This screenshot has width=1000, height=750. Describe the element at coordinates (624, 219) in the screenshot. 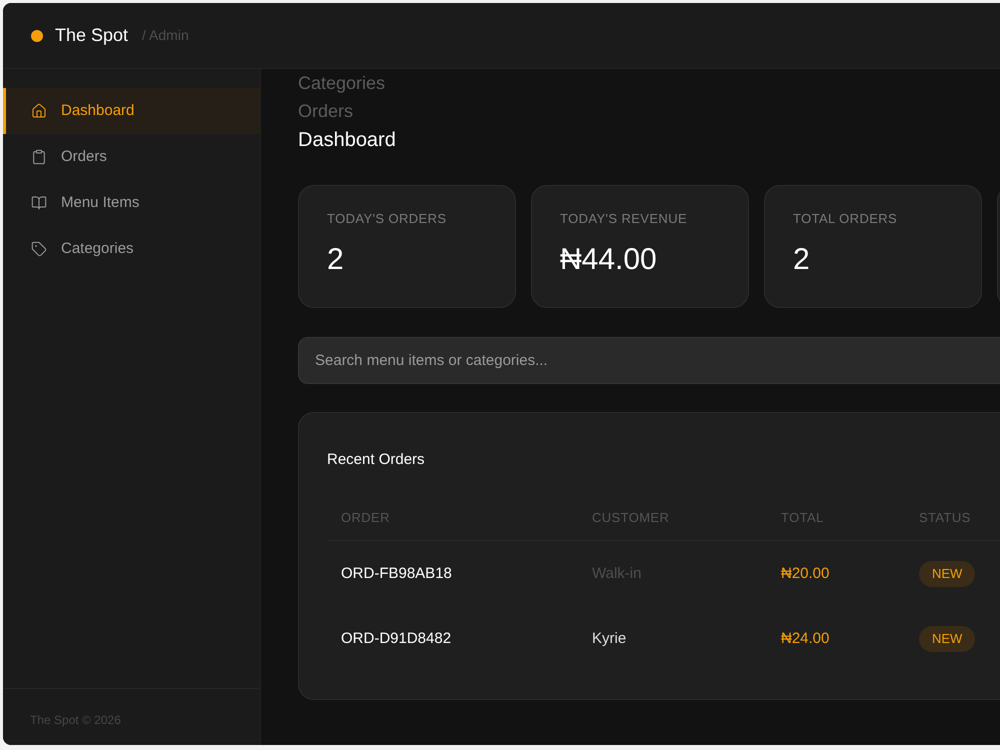

I see `stat-label: TODAY'S REVENUE` at that location.